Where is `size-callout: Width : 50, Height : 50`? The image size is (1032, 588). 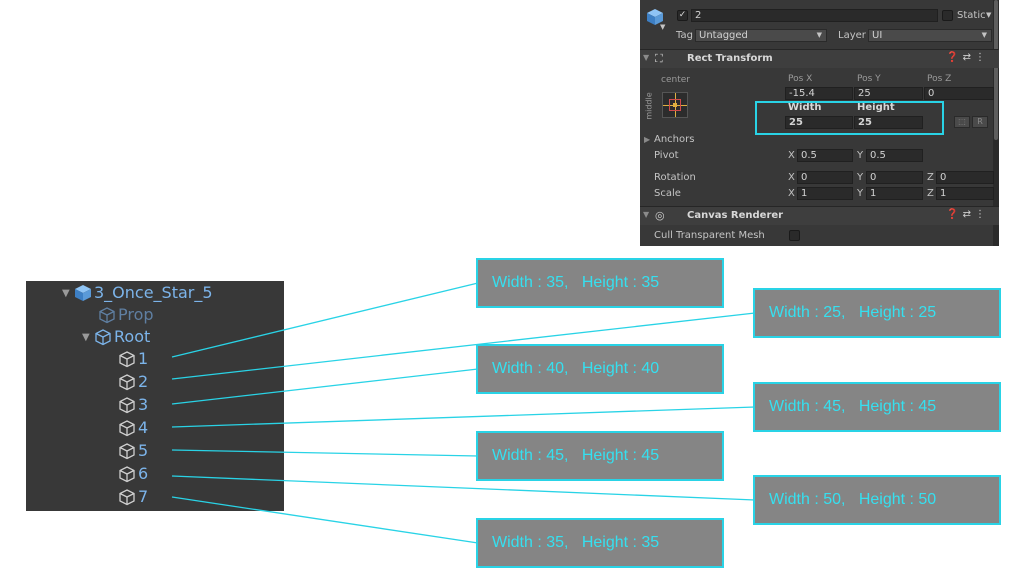 size-callout: Width : 50, Height : 50 is located at coordinates (877, 500).